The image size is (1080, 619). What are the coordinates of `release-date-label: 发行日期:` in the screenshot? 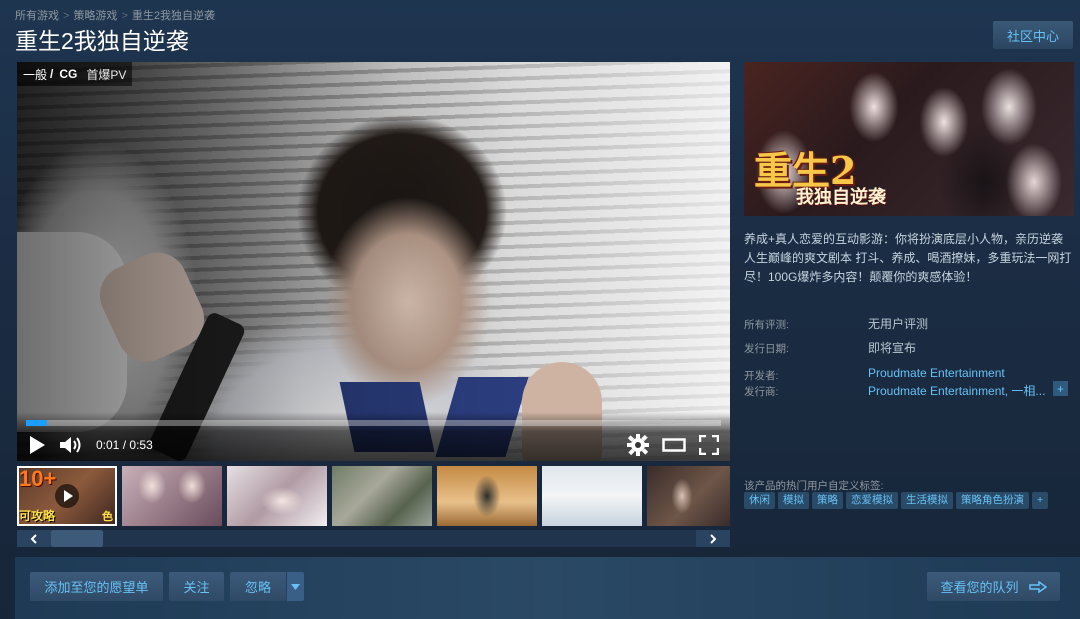 It's located at (766, 349).